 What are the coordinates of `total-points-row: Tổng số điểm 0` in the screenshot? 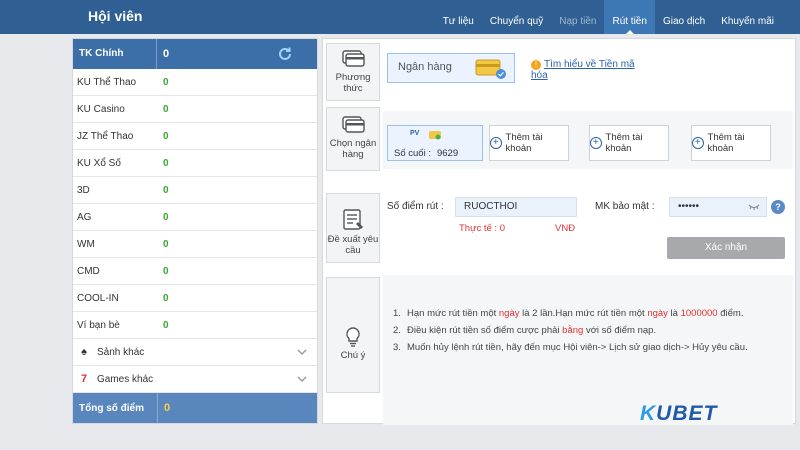 It's located at (195, 408).